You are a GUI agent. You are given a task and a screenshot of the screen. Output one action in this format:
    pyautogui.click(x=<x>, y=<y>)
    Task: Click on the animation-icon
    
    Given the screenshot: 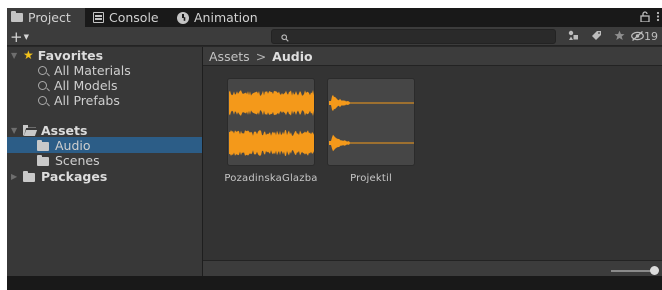 What is the action you would take?
    pyautogui.click(x=183, y=17)
    